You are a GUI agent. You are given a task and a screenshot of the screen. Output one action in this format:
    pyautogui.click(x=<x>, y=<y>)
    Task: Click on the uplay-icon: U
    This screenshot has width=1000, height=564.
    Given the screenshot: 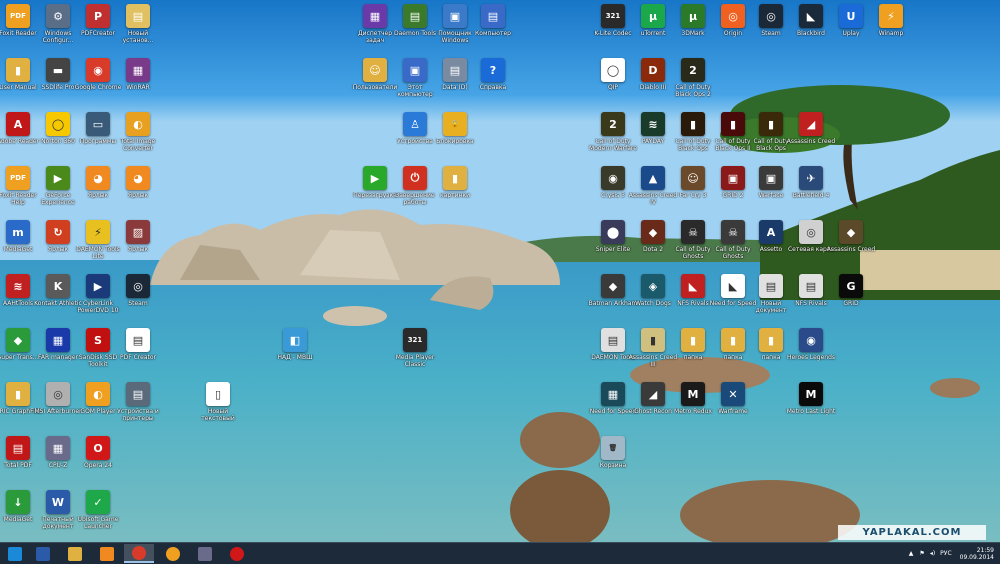 What is the action you would take?
    pyautogui.click(x=851, y=16)
    